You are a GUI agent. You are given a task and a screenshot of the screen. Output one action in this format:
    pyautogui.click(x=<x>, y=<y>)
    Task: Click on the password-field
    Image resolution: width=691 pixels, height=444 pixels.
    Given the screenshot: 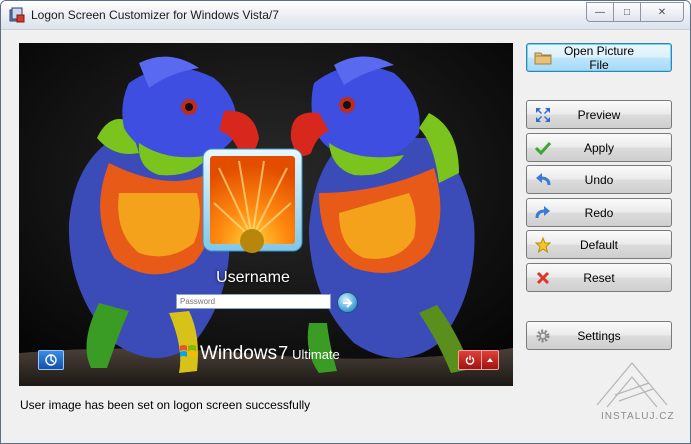 What is the action you would take?
    pyautogui.click(x=253, y=301)
    